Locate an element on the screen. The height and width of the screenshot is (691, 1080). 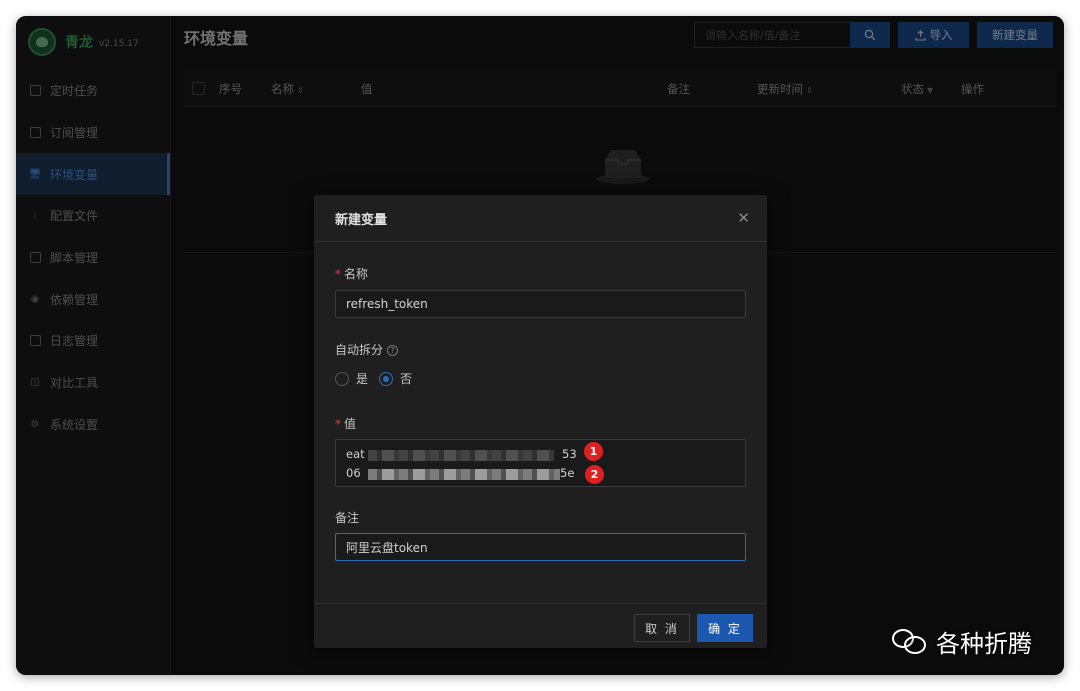
value-line-1-prefix: eat is located at coordinates (355, 454).